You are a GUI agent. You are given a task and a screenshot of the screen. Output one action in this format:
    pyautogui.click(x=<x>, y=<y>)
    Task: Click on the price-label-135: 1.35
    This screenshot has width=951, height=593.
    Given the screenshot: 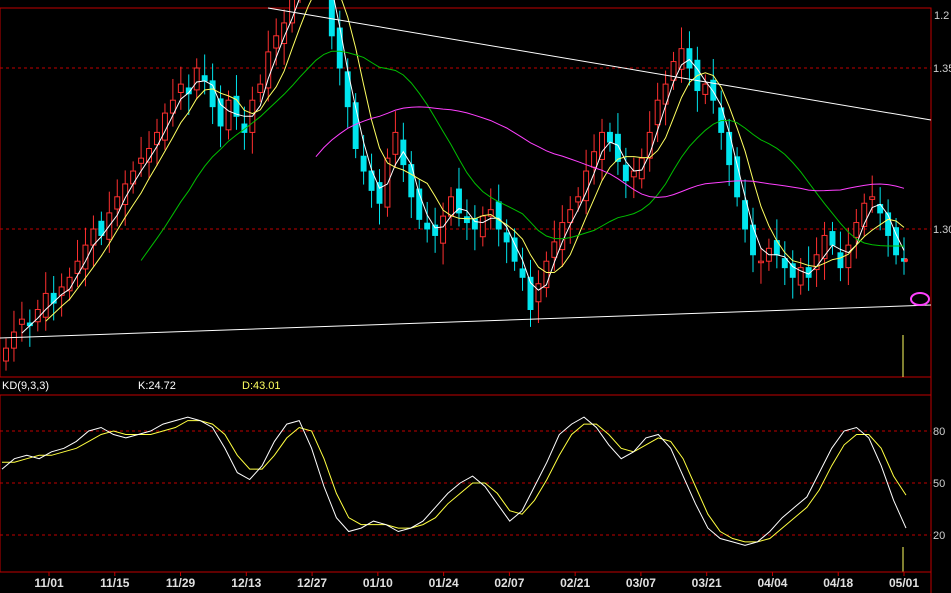 What is the action you would take?
    pyautogui.click(x=942, y=69)
    